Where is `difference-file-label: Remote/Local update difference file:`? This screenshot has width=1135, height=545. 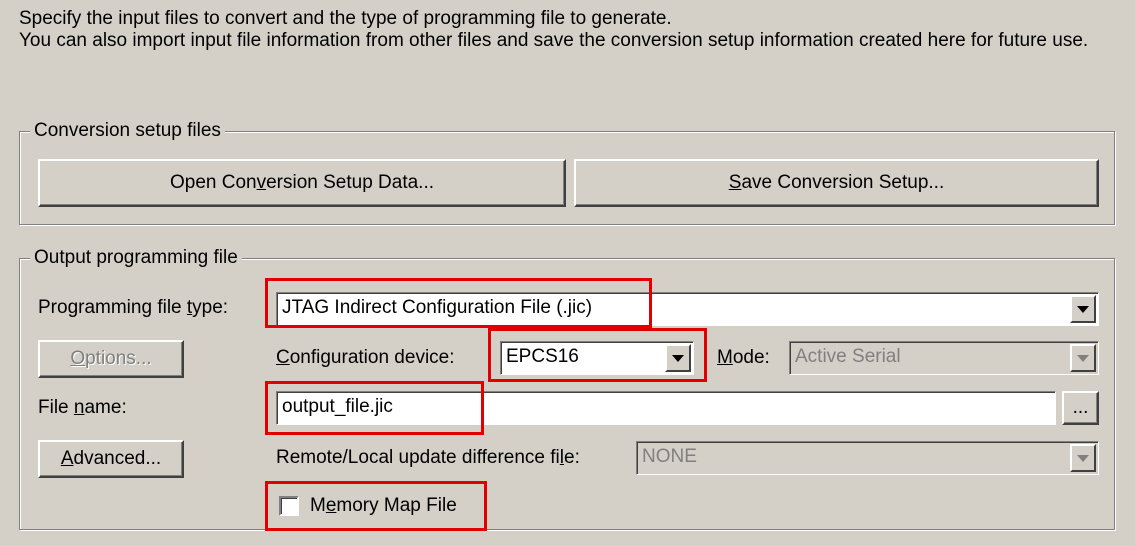 difference-file-label: Remote/Local update difference file: is located at coordinates (428, 458).